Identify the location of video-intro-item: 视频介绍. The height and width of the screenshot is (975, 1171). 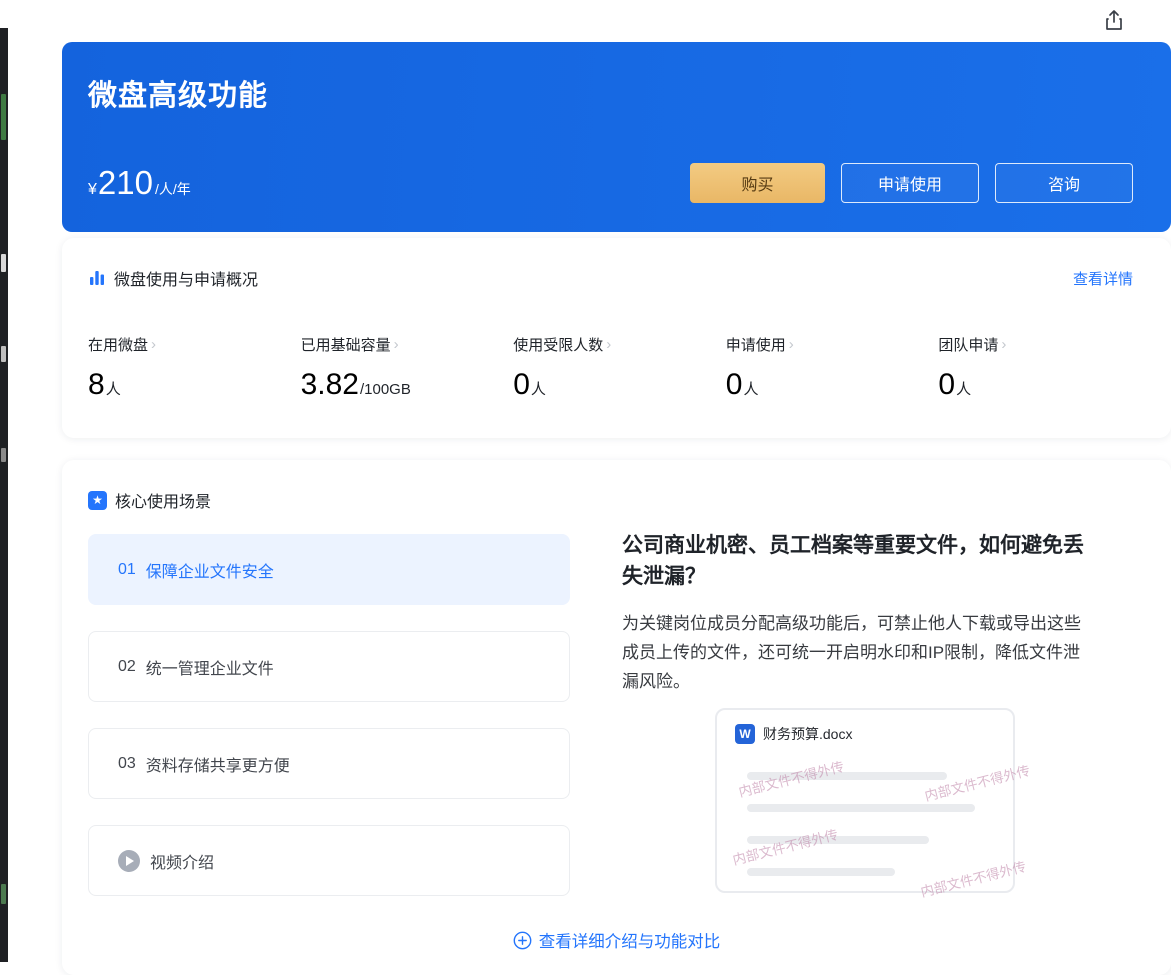
(329, 860).